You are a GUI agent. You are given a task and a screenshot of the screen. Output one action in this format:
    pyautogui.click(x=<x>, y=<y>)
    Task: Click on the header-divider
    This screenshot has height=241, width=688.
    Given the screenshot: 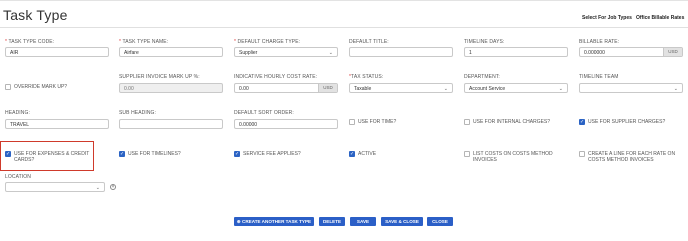 What is the action you would take?
    pyautogui.click(x=344, y=27)
    